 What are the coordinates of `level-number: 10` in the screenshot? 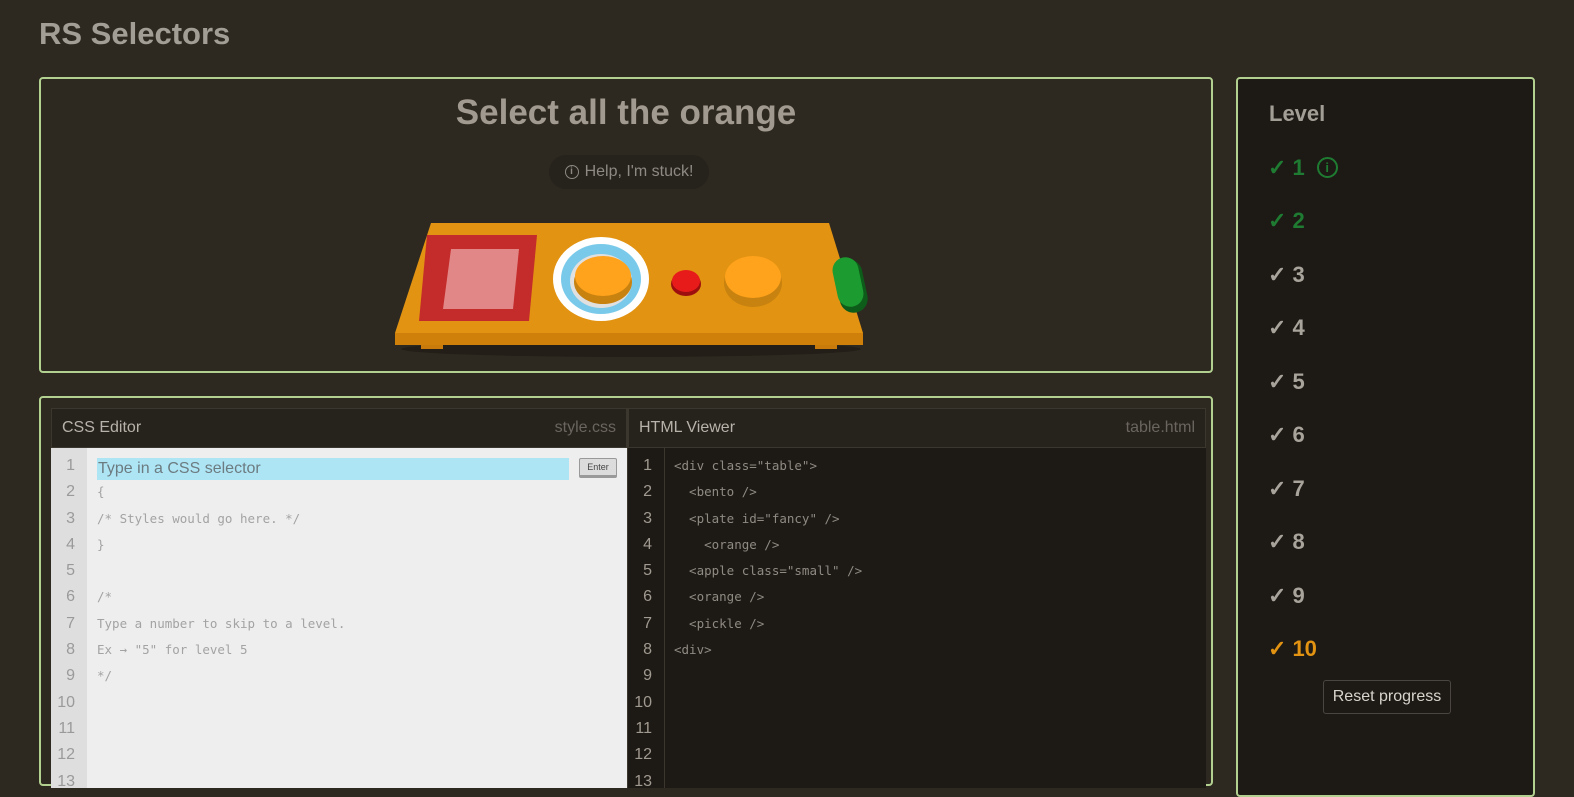 It's located at (1304, 649).